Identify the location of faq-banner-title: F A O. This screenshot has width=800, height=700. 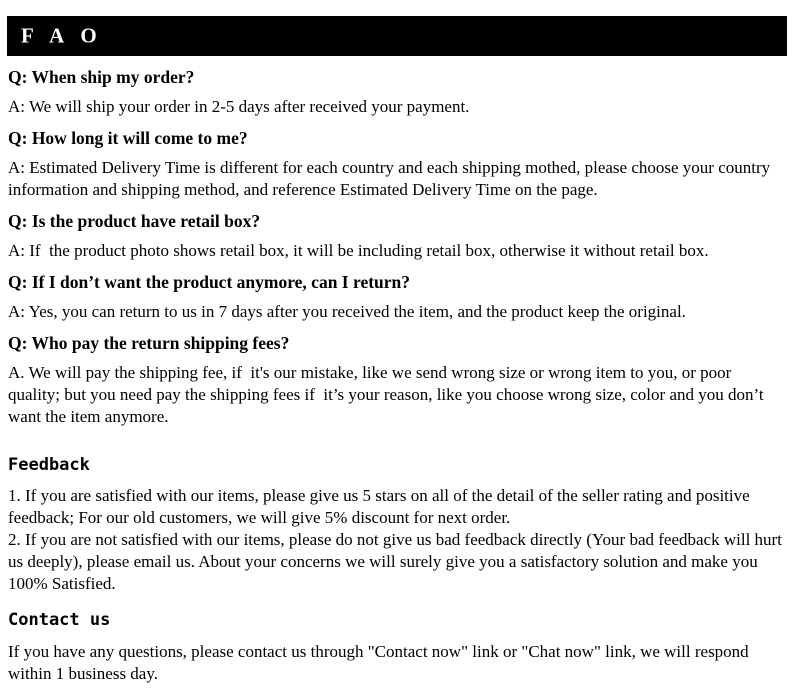
(62, 35).